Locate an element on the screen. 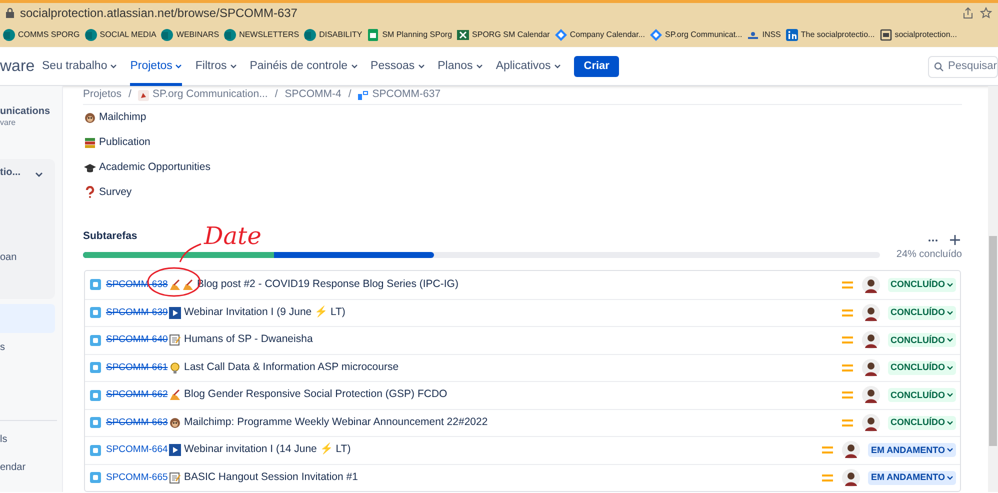 Image resolution: width=998 pixels, height=493 pixels. share-icon is located at coordinates (968, 13).